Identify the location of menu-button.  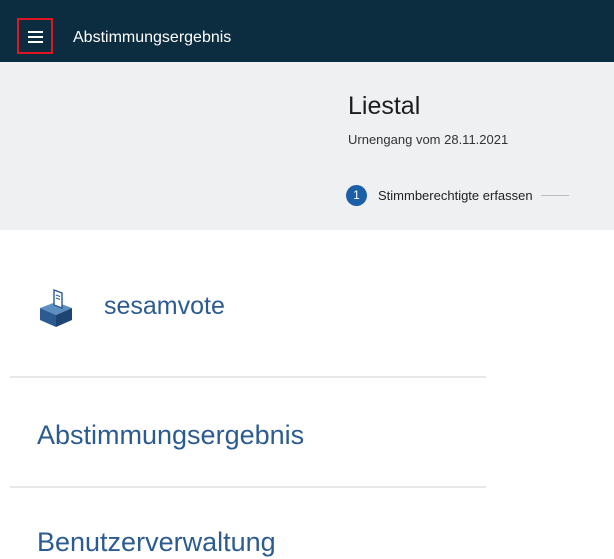
(35, 36).